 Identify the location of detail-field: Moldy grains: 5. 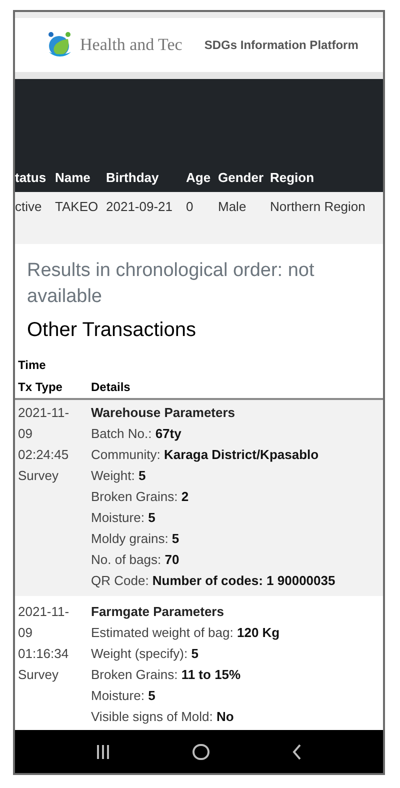
(237, 538).